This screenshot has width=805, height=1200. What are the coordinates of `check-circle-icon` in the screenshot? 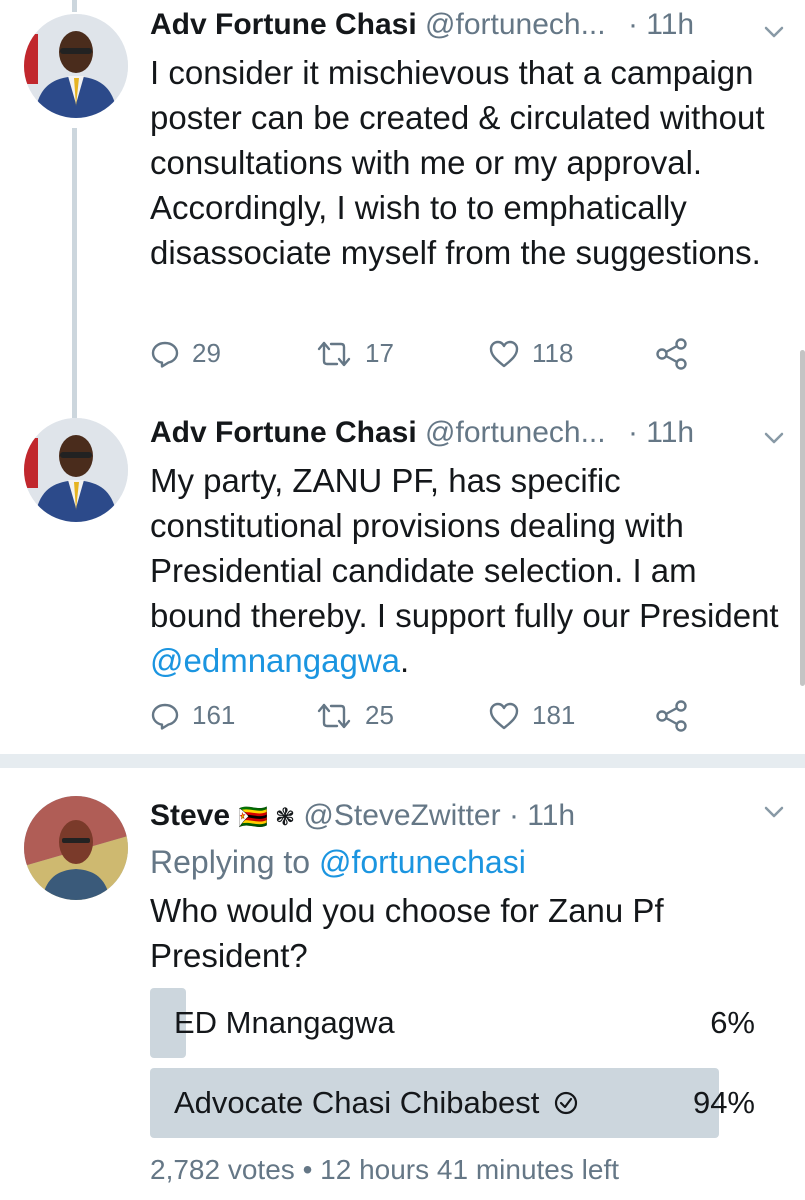 It's located at (566, 1103).